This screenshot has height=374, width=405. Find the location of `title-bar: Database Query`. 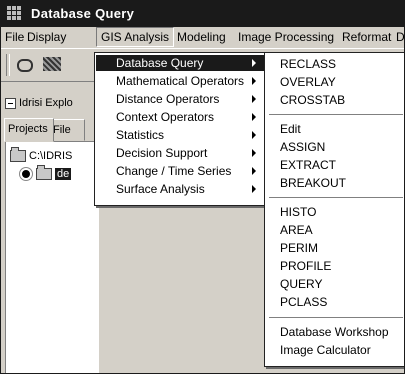

title-bar: Database Query is located at coordinates (202, 14).